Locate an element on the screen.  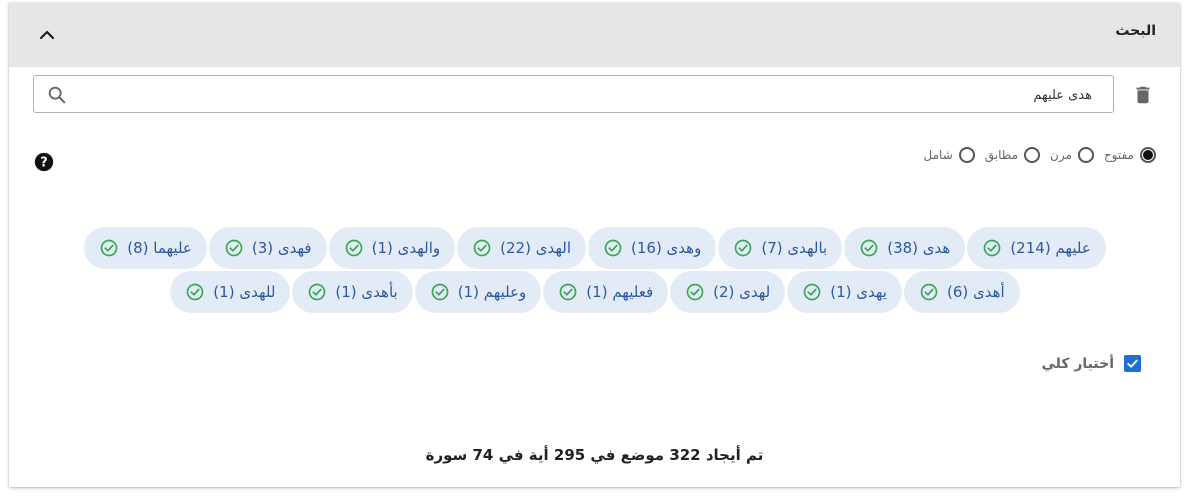
word-chip: للهدى (1) is located at coordinates (230, 292).